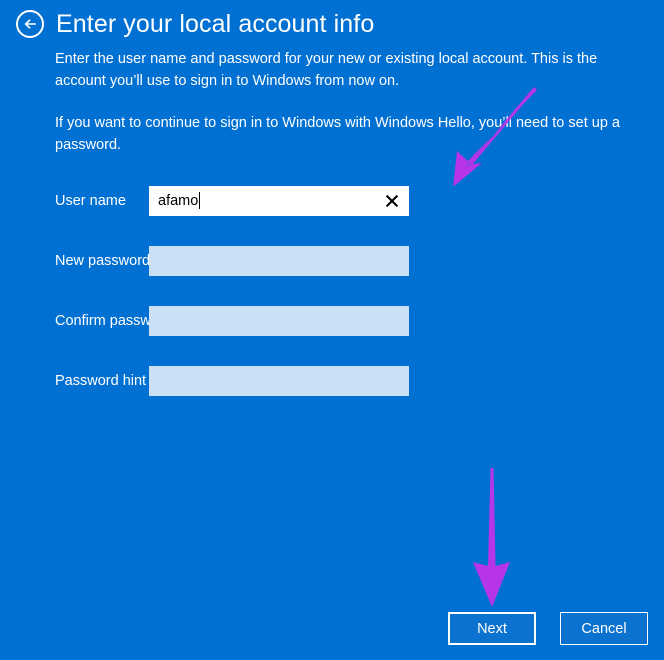 The image size is (664, 660). What do you see at coordinates (215, 23) in the screenshot?
I see `page-title: Enter your local account info` at bounding box center [215, 23].